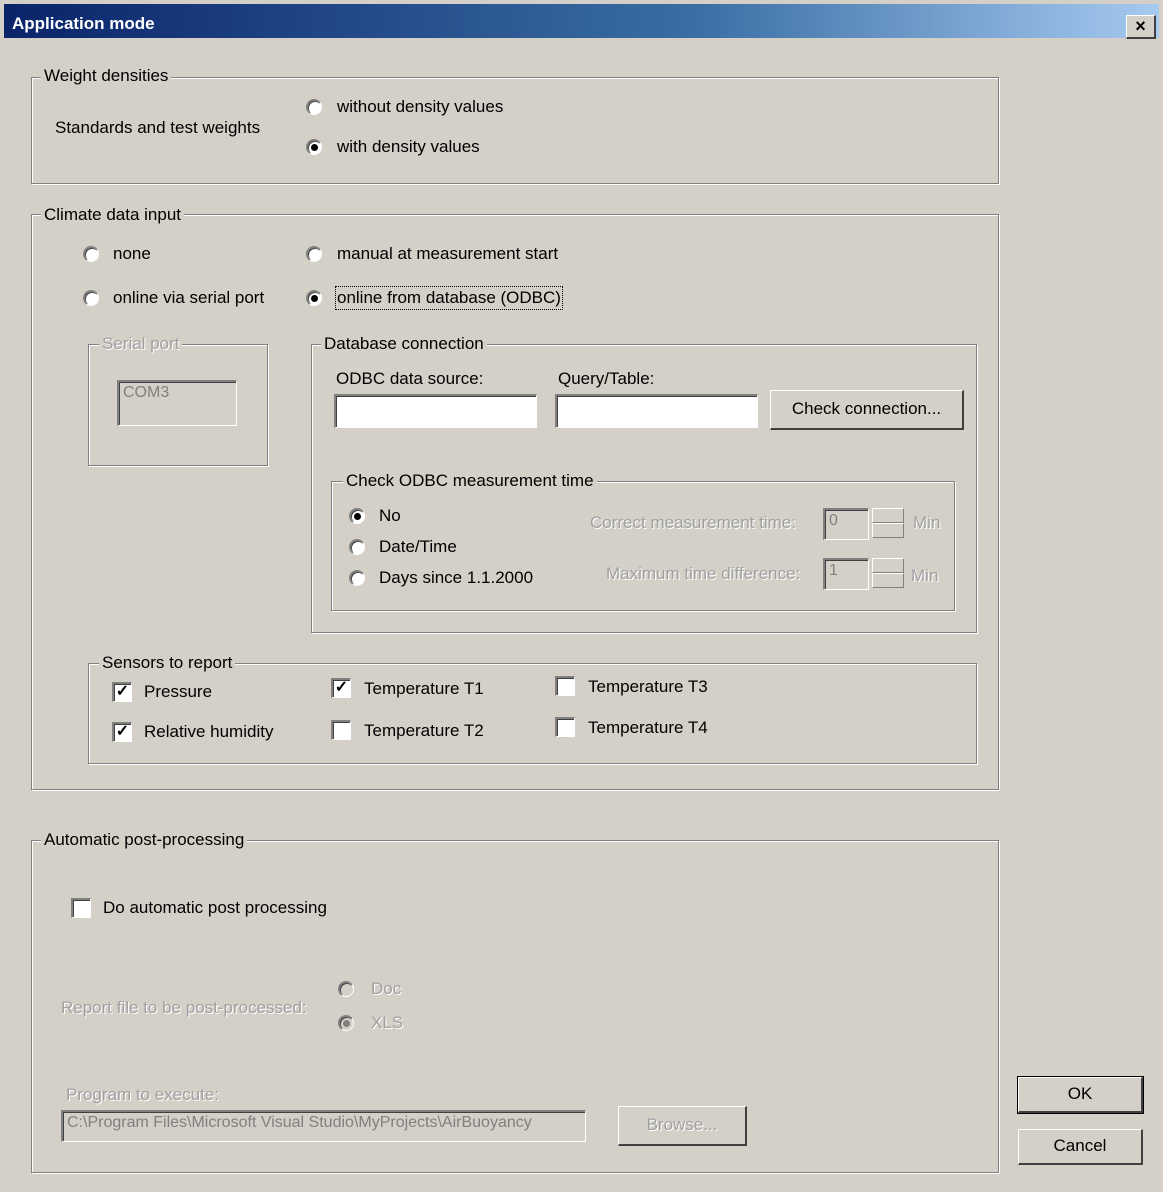 Image resolution: width=1163 pixels, height=1192 pixels. What do you see at coordinates (143, 1094) in the screenshot?
I see `program-label: Program to execute:` at bounding box center [143, 1094].